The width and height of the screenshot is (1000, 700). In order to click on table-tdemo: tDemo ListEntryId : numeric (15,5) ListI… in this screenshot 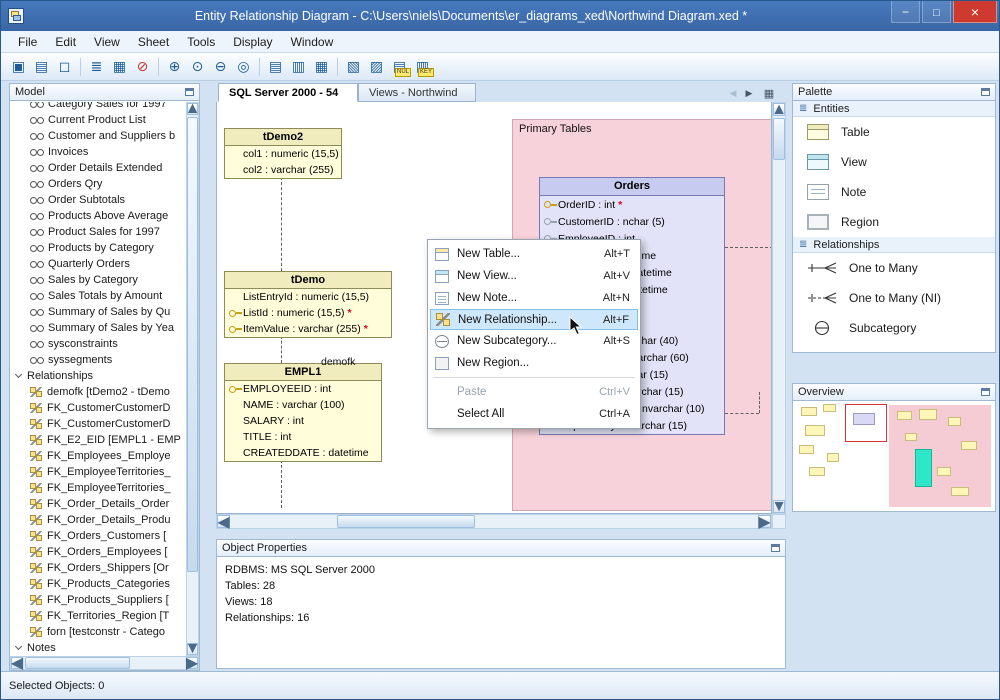, I will do `click(308, 304)`.